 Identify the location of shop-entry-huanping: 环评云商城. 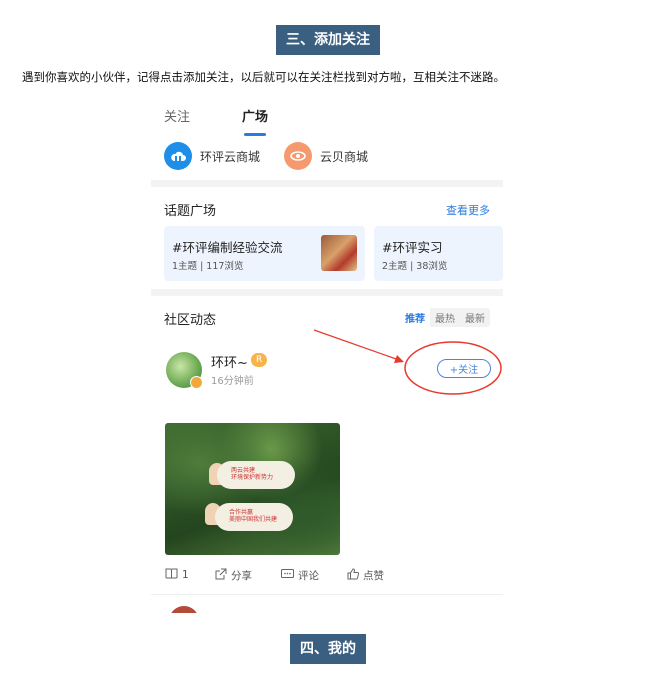
(212, 156).